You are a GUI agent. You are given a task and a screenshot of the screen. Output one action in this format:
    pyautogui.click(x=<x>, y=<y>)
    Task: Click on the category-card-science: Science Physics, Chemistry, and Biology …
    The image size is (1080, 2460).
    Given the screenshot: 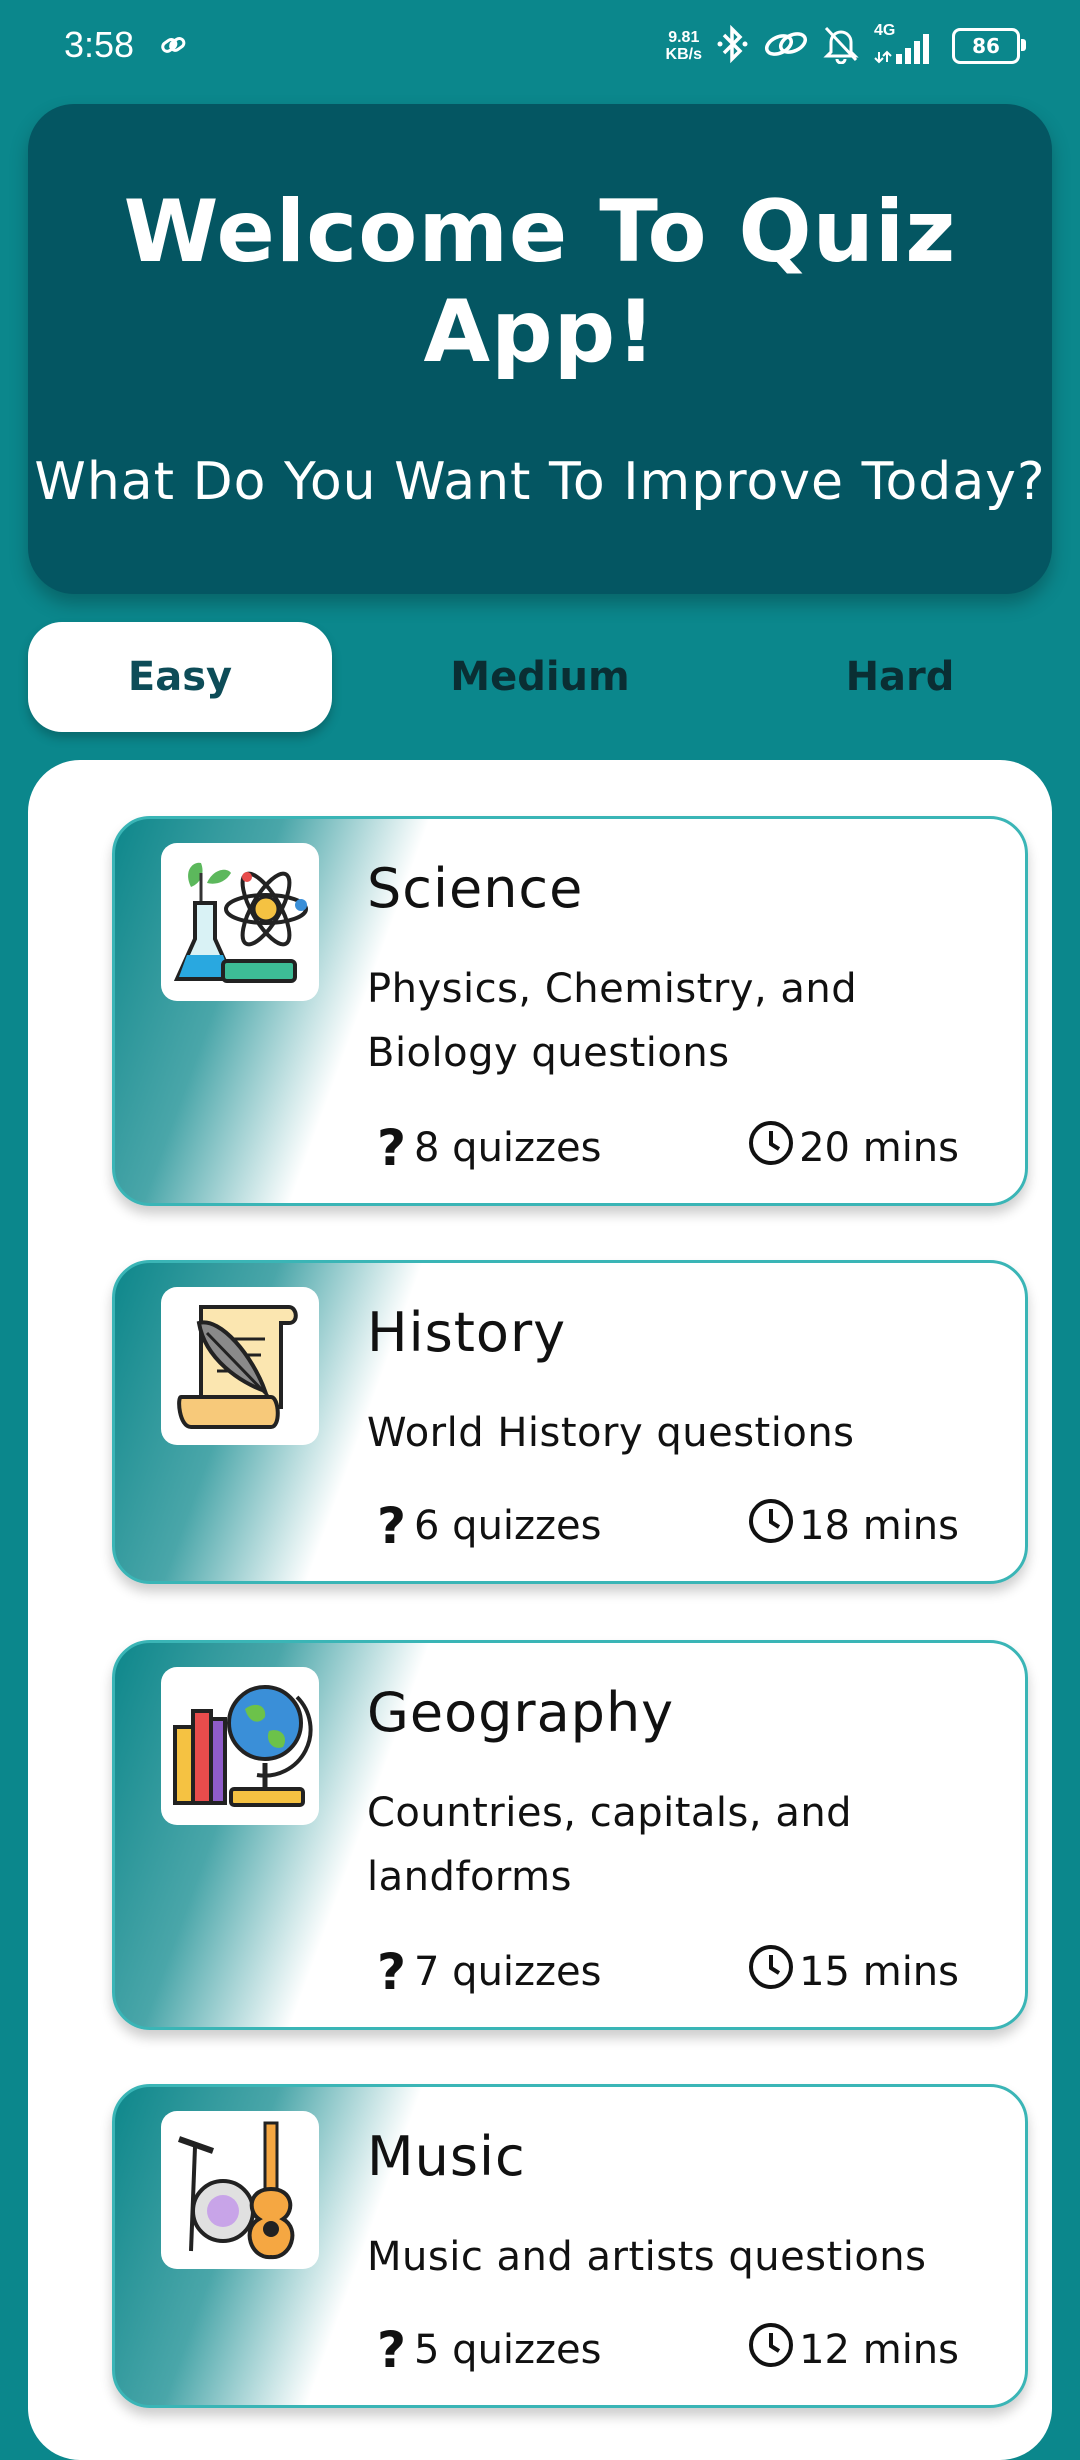 What is the action you would take?
    pyautogui.click(x=570, y=1011)
    